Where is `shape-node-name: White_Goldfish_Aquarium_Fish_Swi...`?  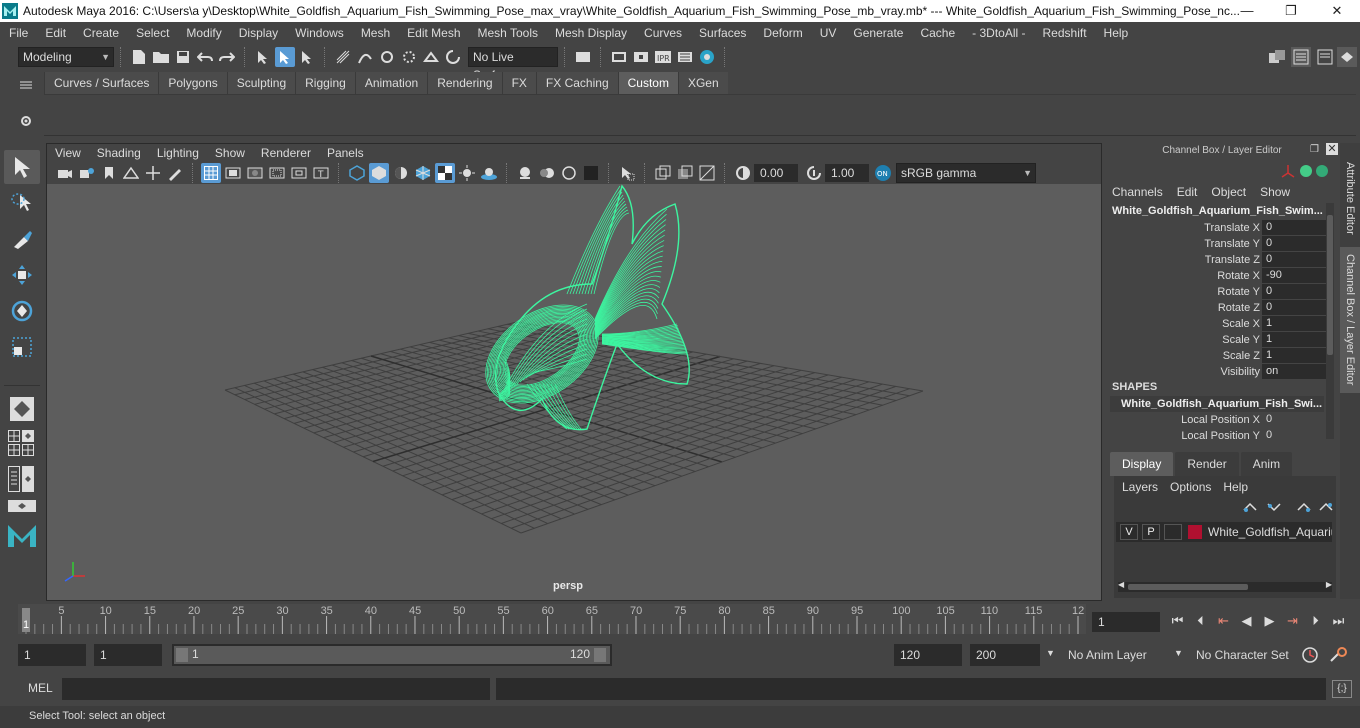 shape-node-name: White_Goldfish_Aquarium_Fish_Swi... is located at coordinates (1217, 404).